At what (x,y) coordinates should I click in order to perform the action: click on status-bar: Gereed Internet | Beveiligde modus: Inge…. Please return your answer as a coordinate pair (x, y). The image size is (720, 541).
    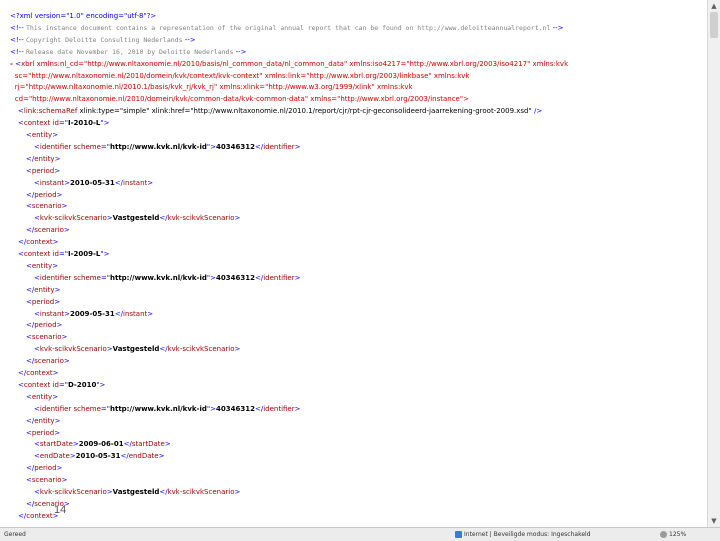
    Looking at the image, I should click on (360, 534).